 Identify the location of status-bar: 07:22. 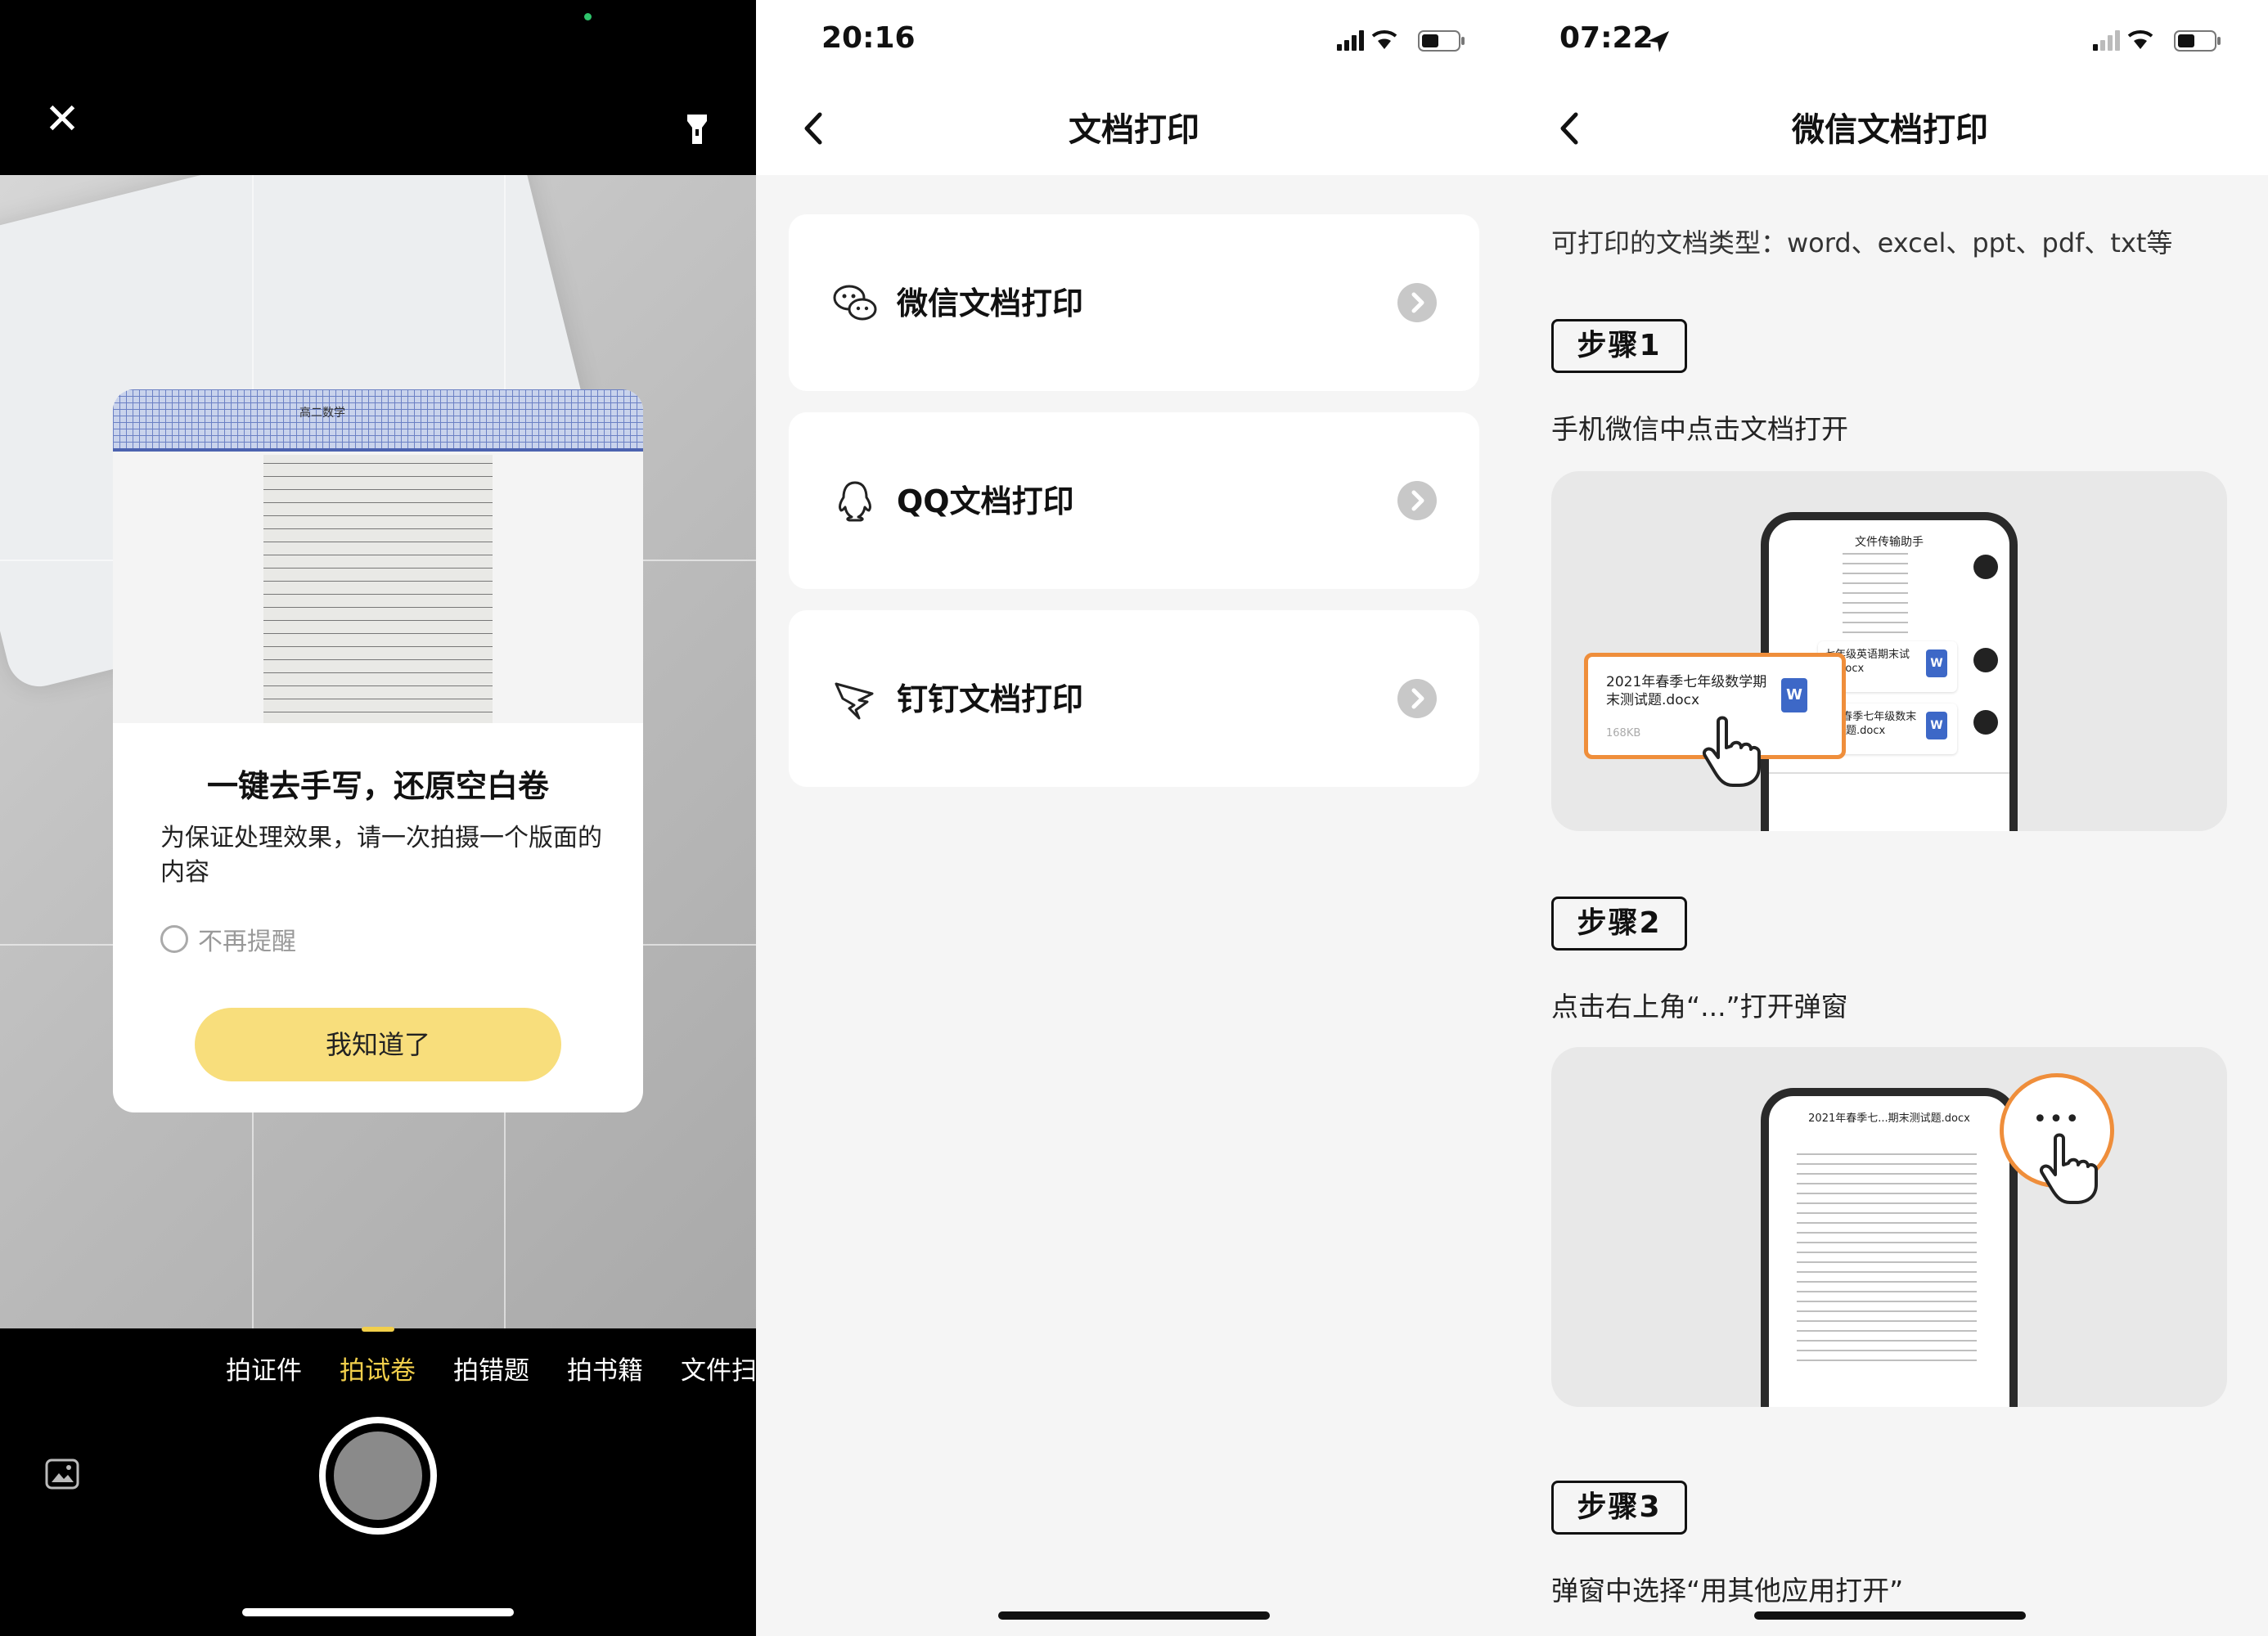
(1890, 41).